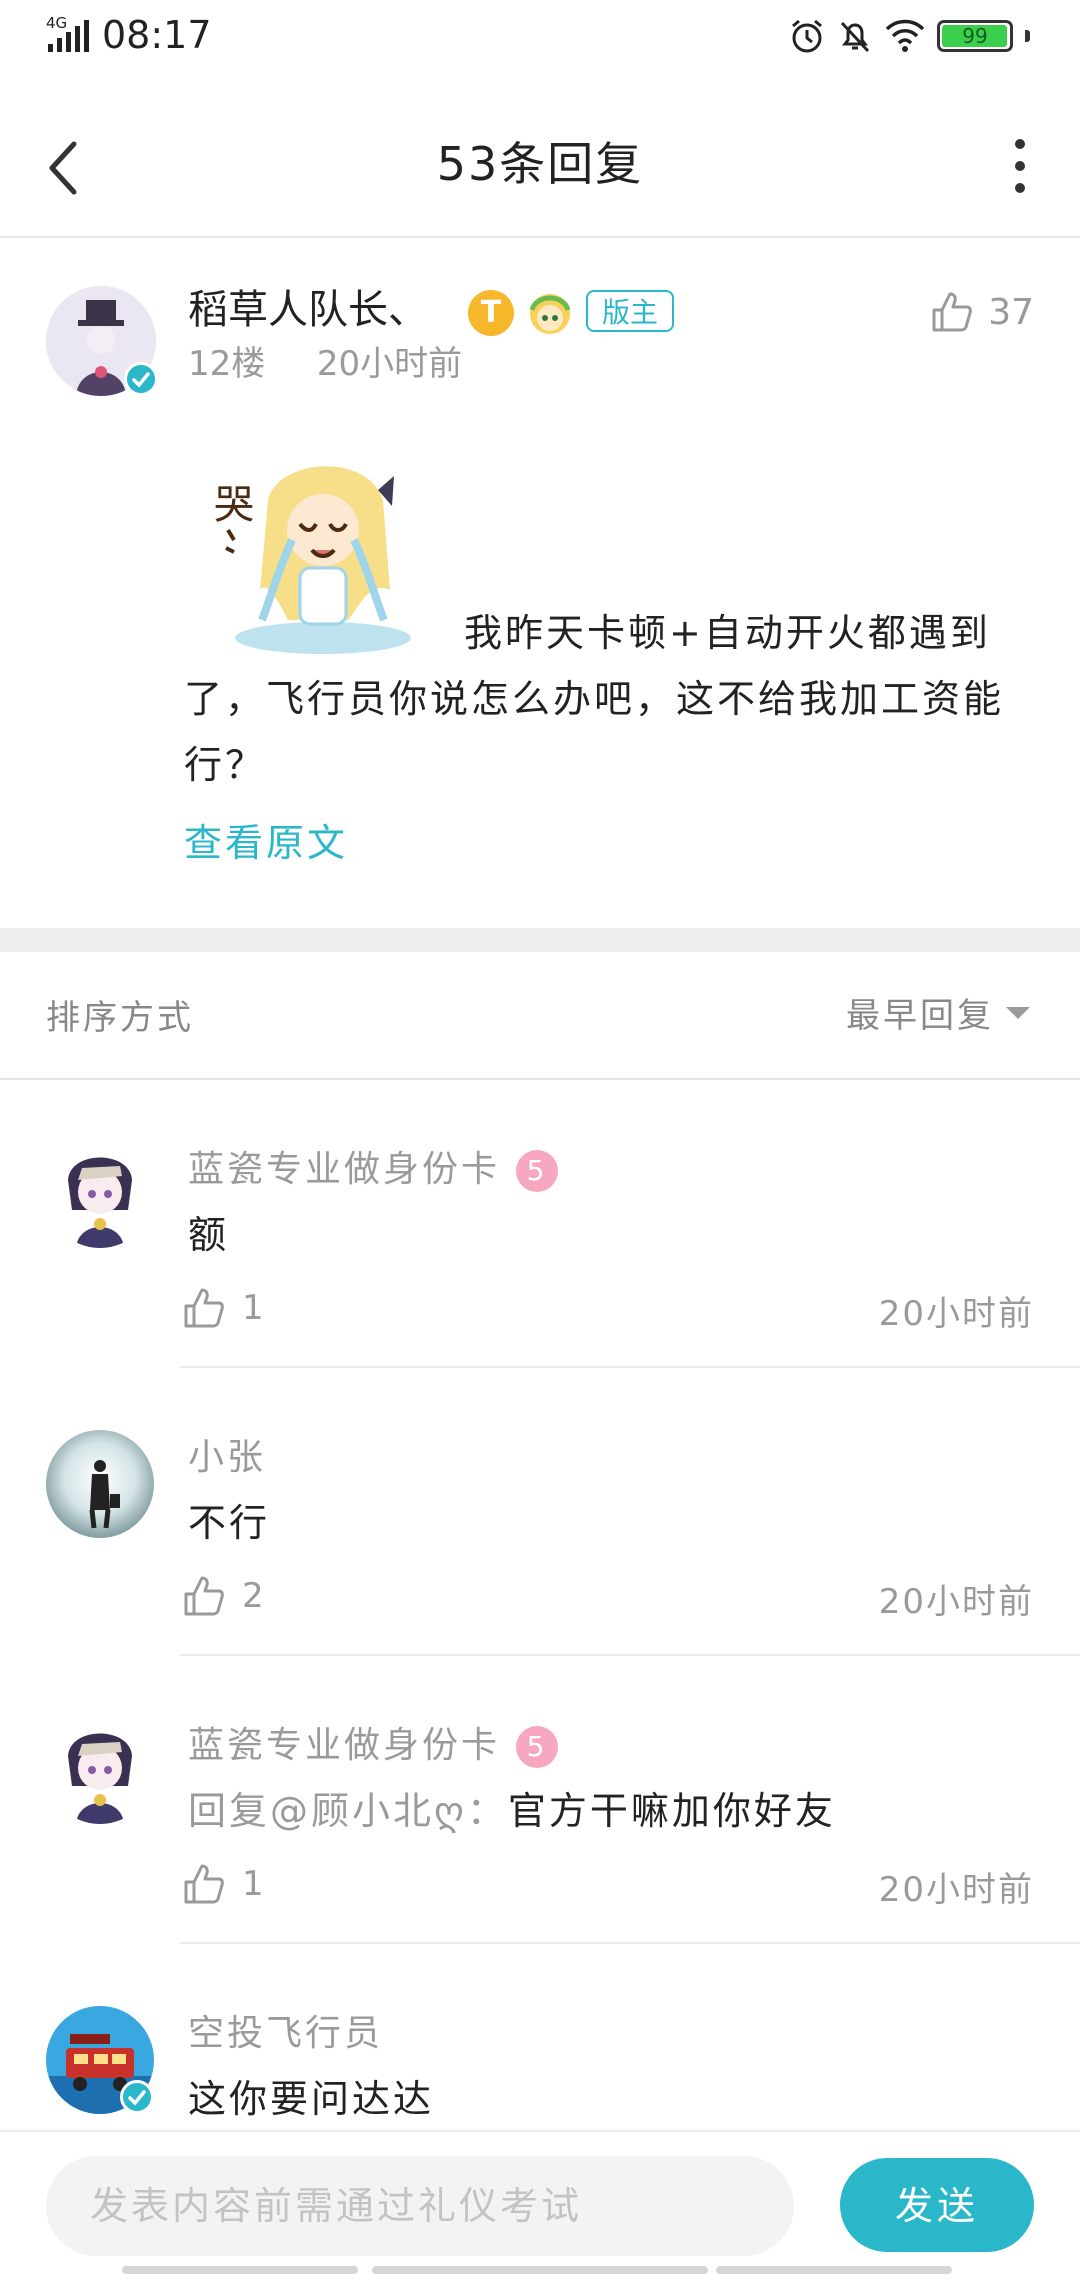  I want to click on more-options-icon, so click(1020, 166).